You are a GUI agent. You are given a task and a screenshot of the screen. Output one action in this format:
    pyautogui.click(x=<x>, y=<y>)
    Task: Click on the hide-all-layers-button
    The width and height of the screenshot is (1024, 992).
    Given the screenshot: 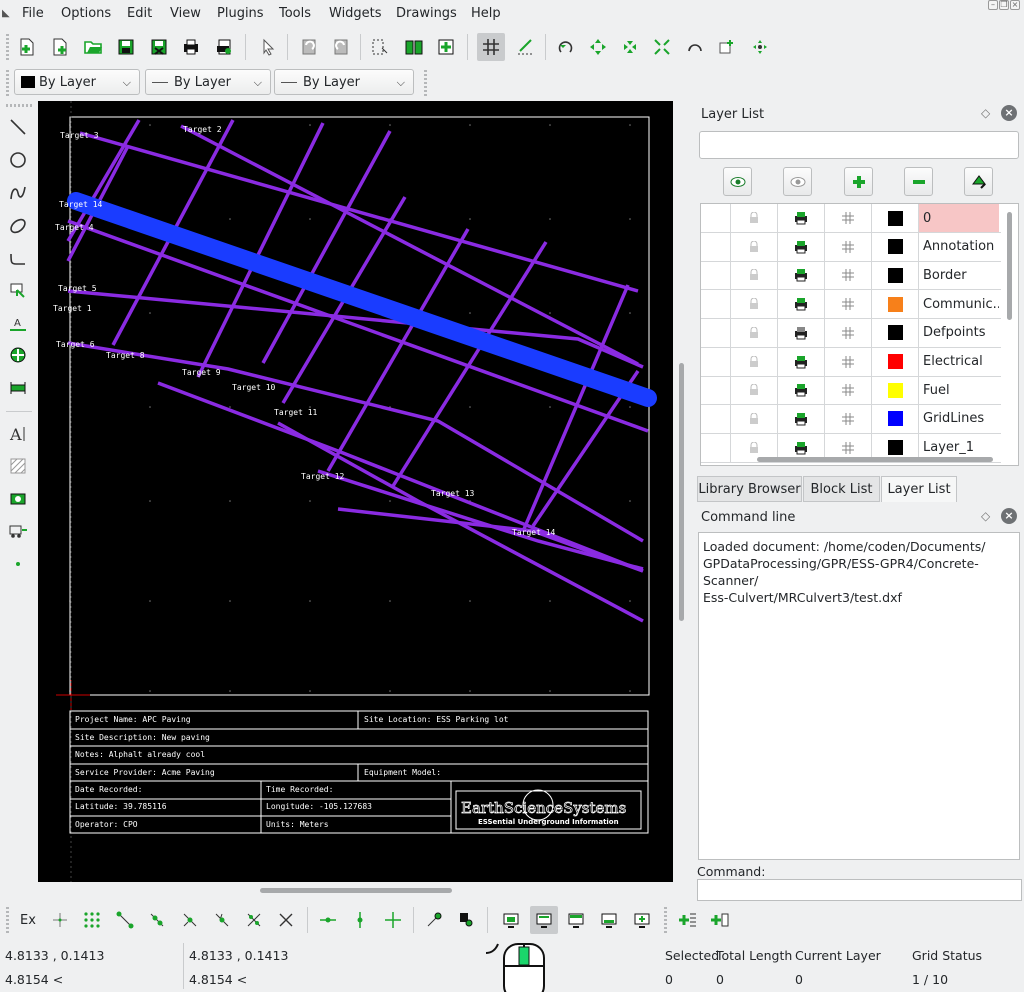 What is the action you would take?
    pyautogui.click(x=797, y=181)
    